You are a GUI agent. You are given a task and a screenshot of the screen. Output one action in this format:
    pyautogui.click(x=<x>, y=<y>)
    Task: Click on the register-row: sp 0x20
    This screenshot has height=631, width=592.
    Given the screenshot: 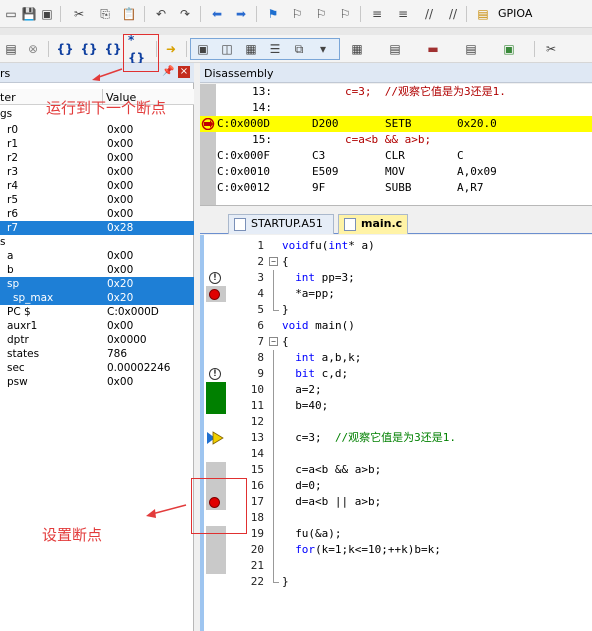 What is the action you would take?
    pyautogui.click(x=97, y=284)
    